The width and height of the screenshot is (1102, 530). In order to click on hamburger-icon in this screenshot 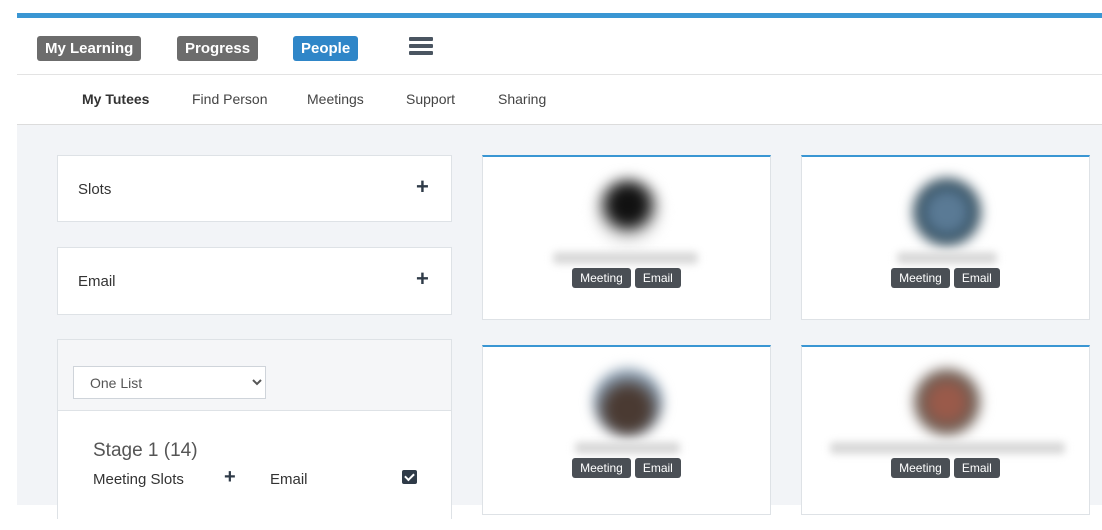, I will do `click(421, 47)`.